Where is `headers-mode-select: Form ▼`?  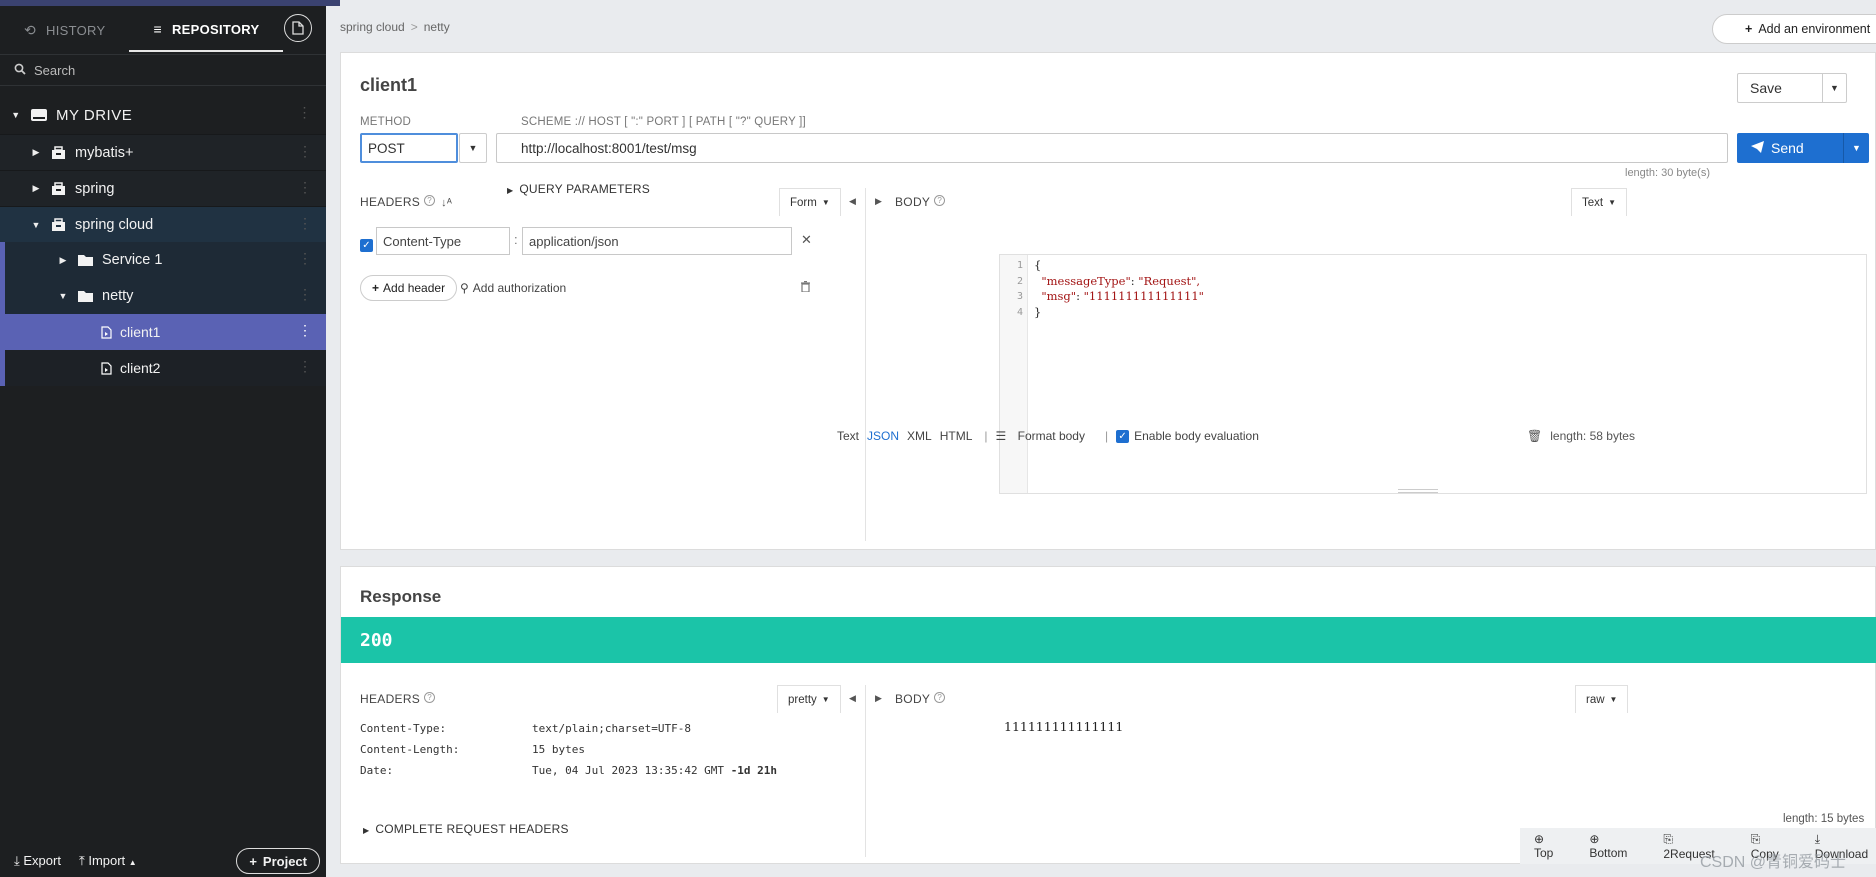
headers-mode-select: Form ▼ is located at coordinates (810, 202).